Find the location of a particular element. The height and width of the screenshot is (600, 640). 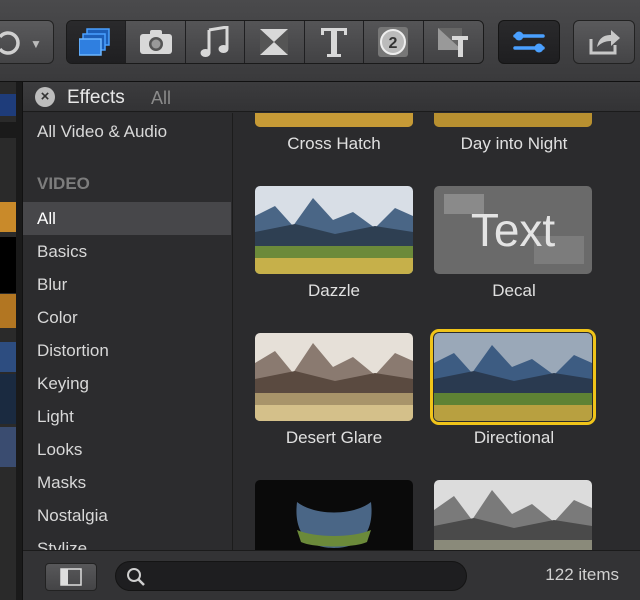

film-clips-icon is located at coordinates (94, 42).